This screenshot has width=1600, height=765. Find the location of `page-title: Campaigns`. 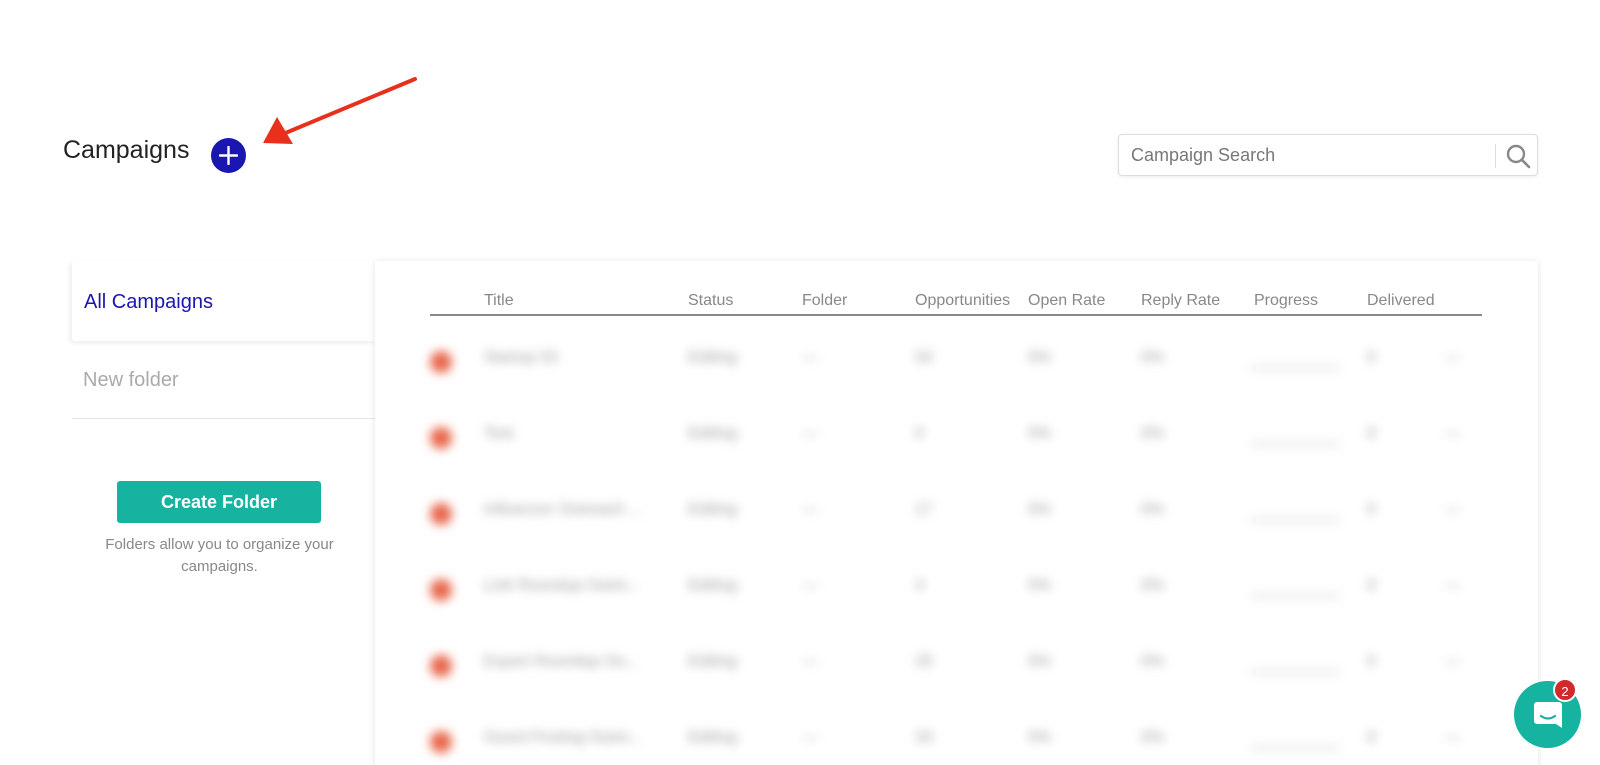

page-title: Campaigns is located at coordinates (126, 150).